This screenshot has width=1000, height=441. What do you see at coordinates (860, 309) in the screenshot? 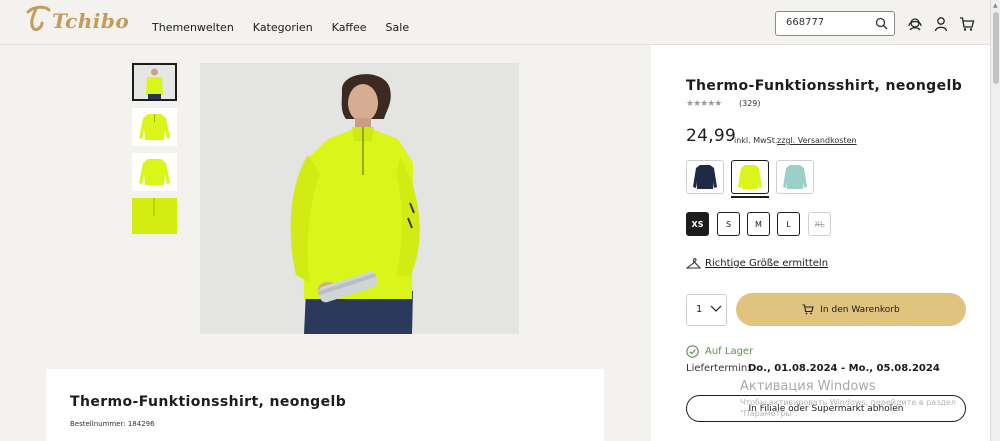
I see `add-to-cart-label: In den Warenkorb` at bounding box center [860, 309].